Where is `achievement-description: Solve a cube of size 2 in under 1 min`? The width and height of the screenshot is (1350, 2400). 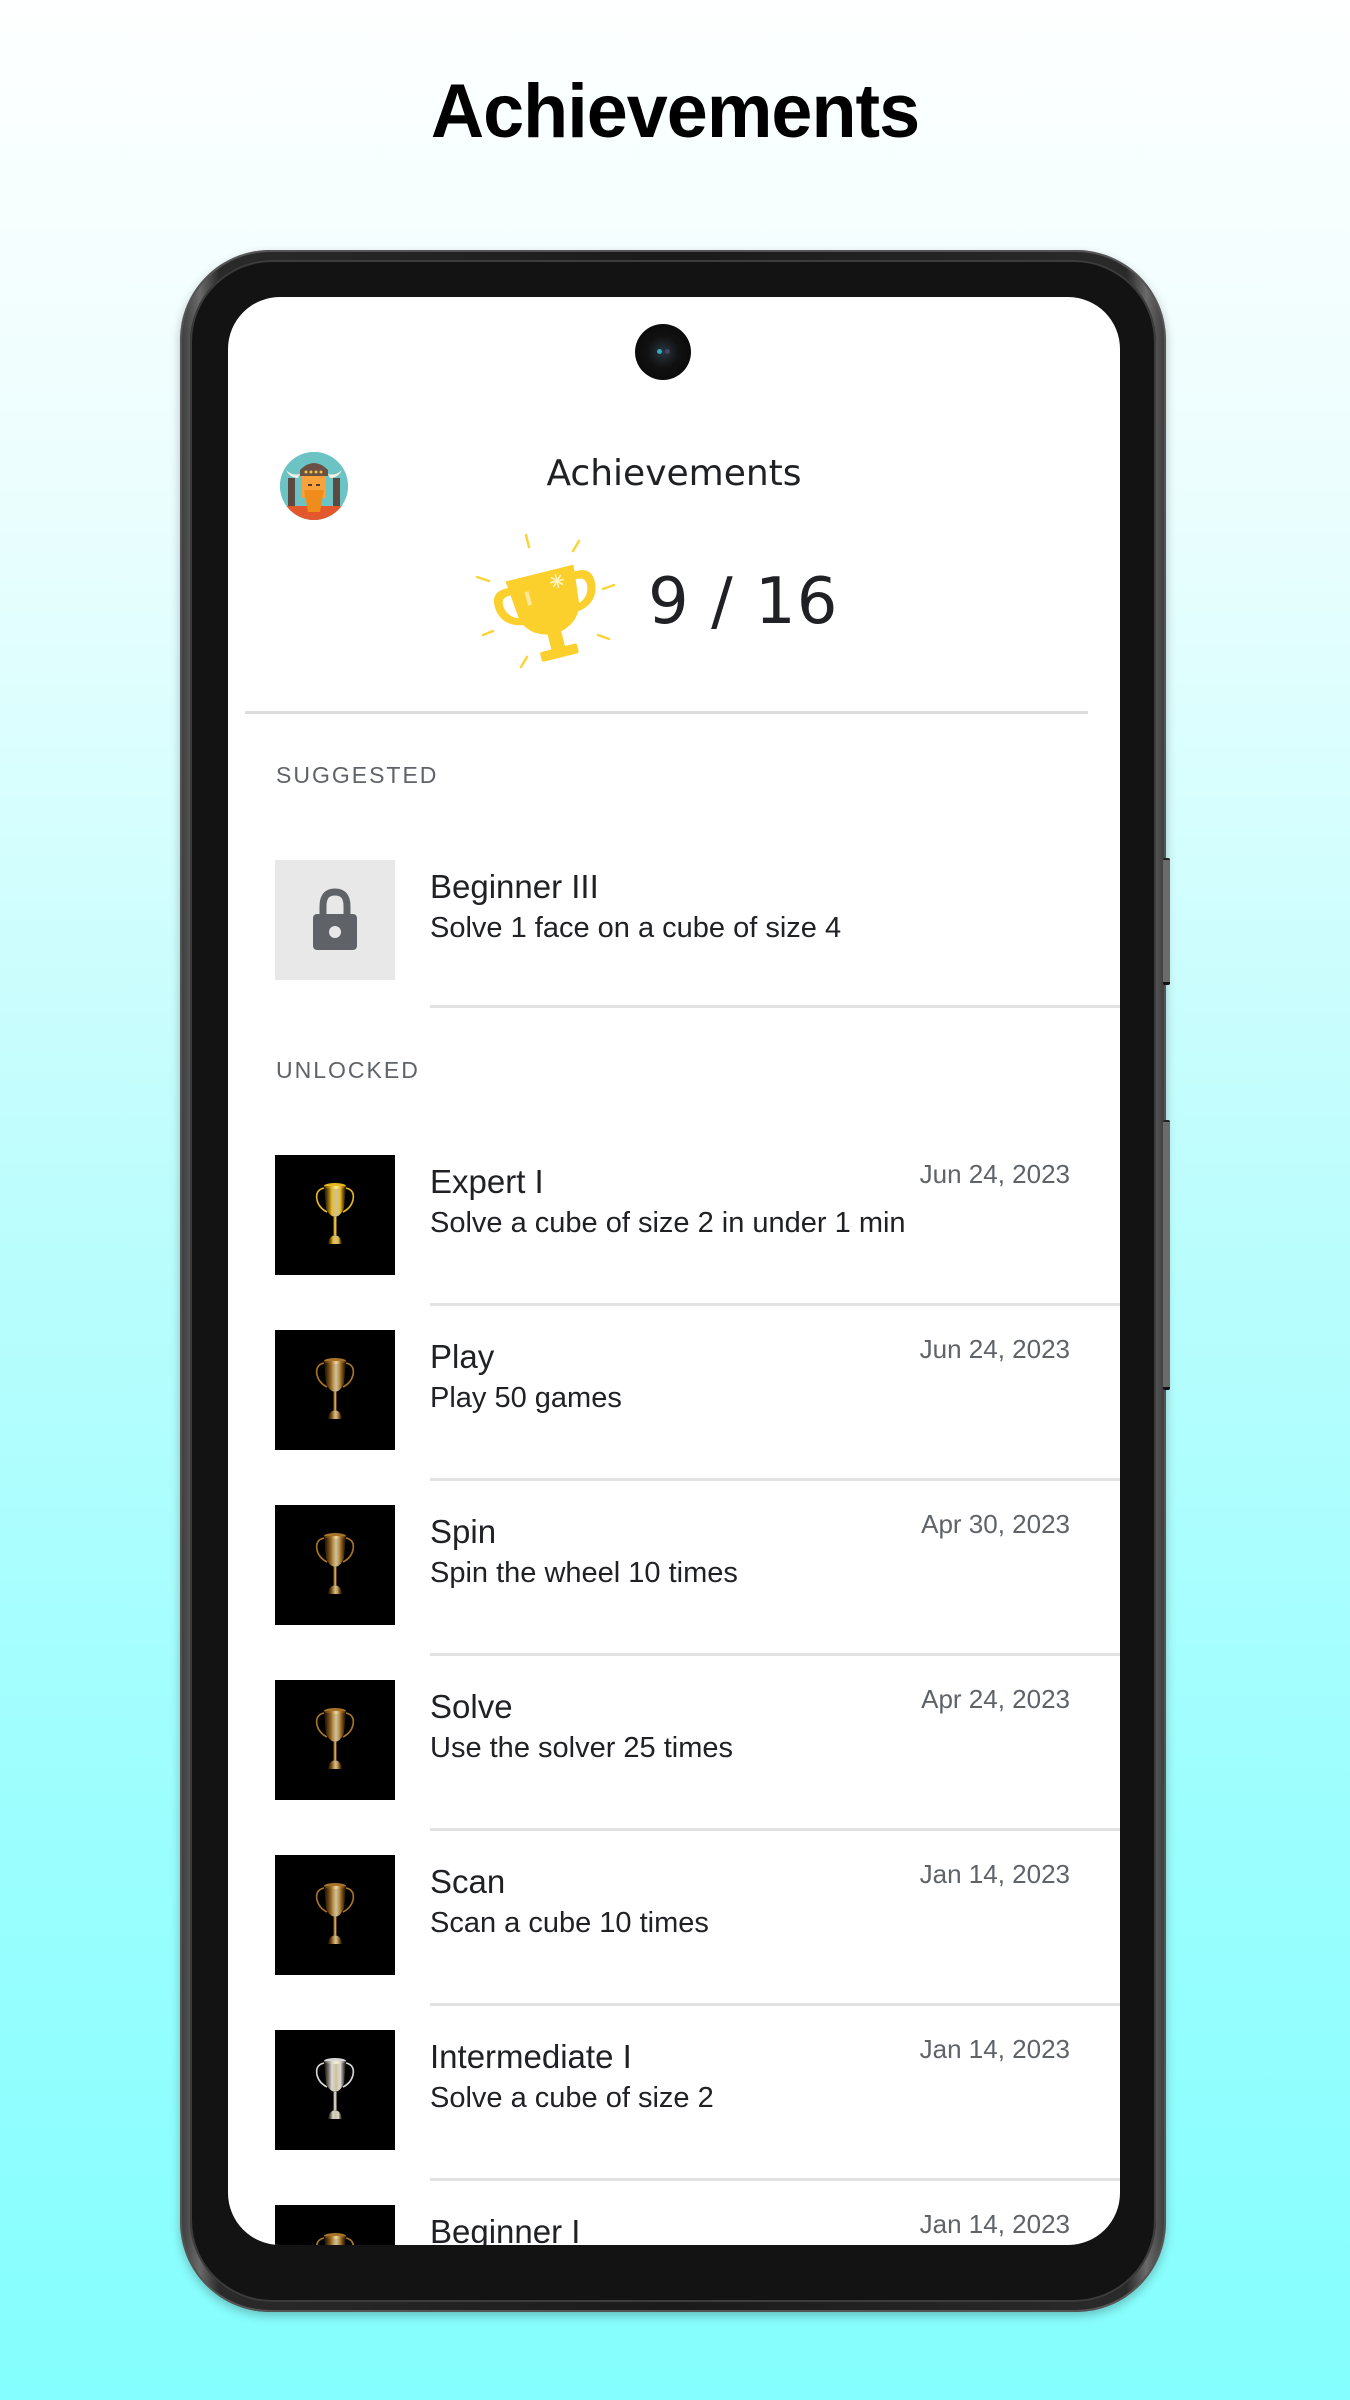
achievement-description: Solve a cube of size 2 in under 1 min is located at coordinates (668, 1223).